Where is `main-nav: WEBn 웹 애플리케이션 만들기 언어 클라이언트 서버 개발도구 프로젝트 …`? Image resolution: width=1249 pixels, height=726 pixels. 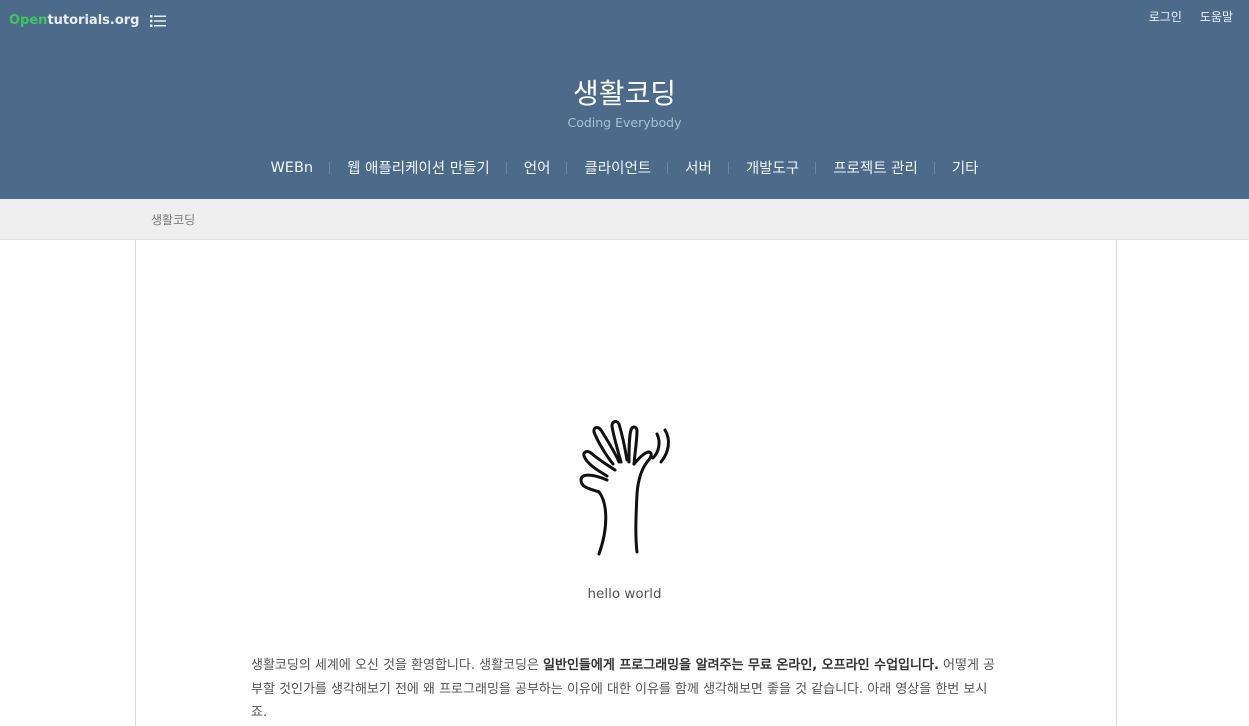
main-nav: WEBn 웹 애플리케이션 만들기 언어 클라이언트 서버 개발도구 프로젝트 … is located at coordinates (624, 167).